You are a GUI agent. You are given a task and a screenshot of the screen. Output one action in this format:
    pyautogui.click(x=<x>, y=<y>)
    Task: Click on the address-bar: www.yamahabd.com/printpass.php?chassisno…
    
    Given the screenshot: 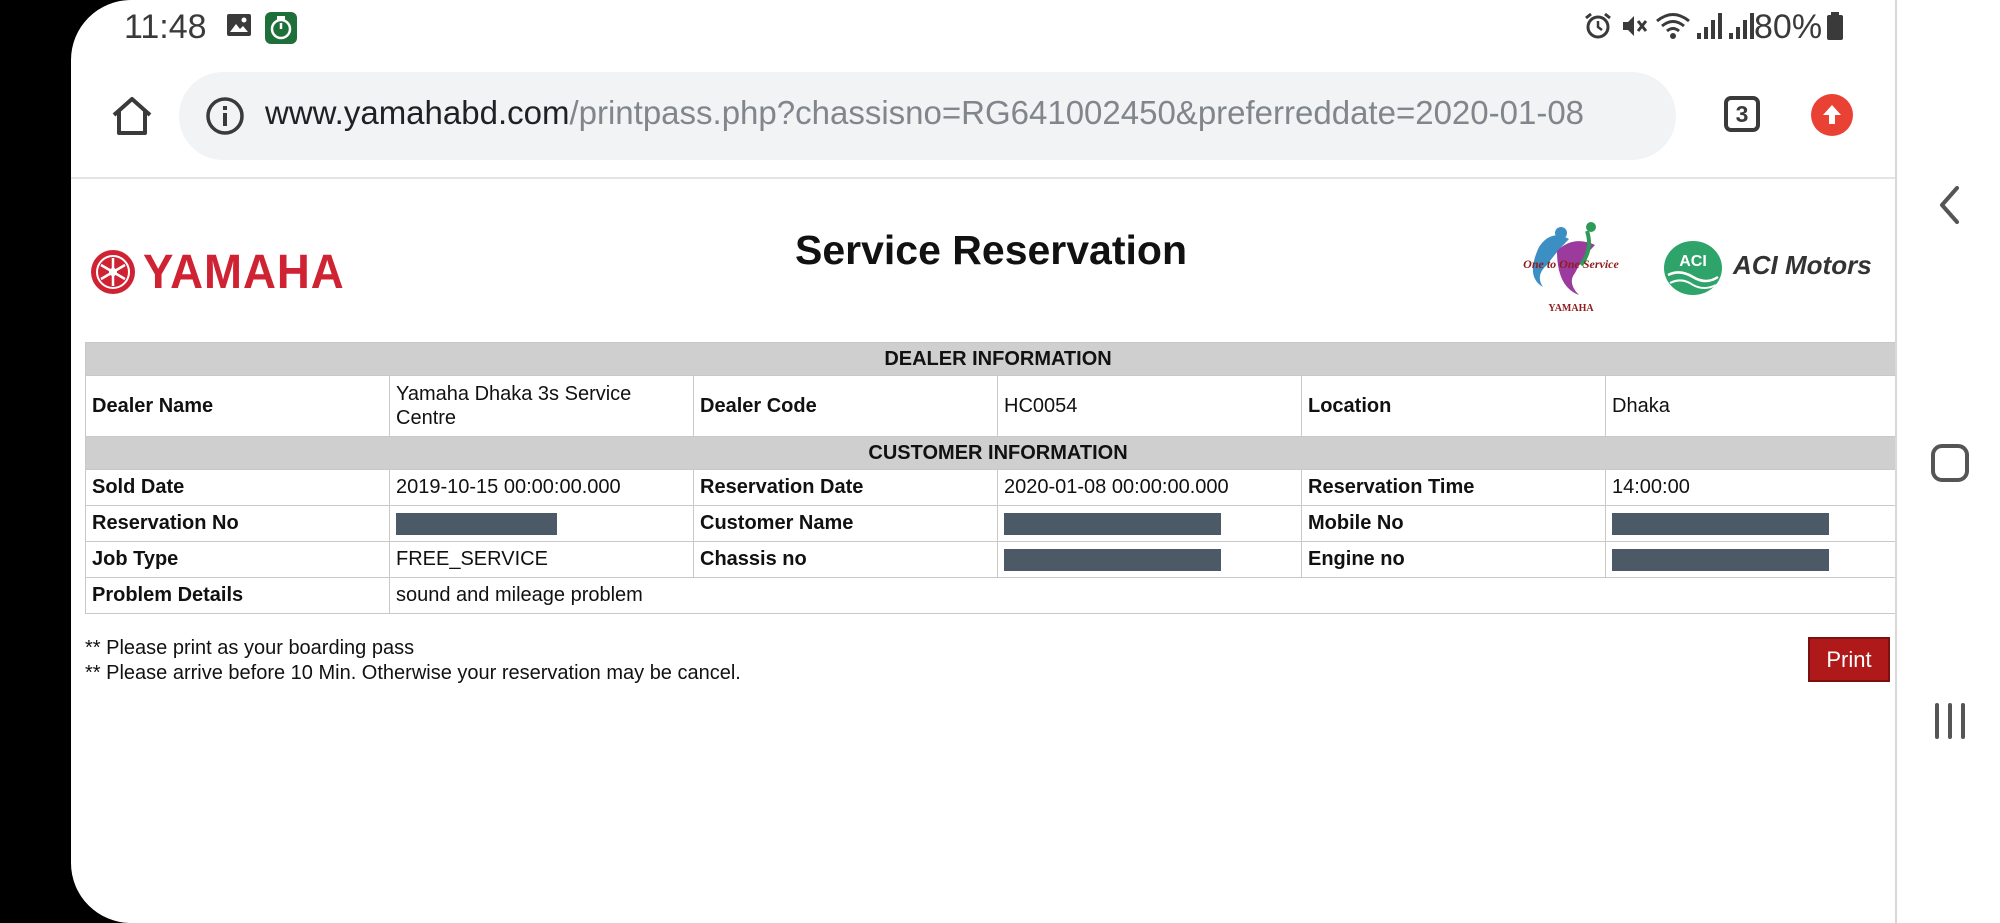 What is the action you would take?
    pyautogui.click(x=927, y=116)
    